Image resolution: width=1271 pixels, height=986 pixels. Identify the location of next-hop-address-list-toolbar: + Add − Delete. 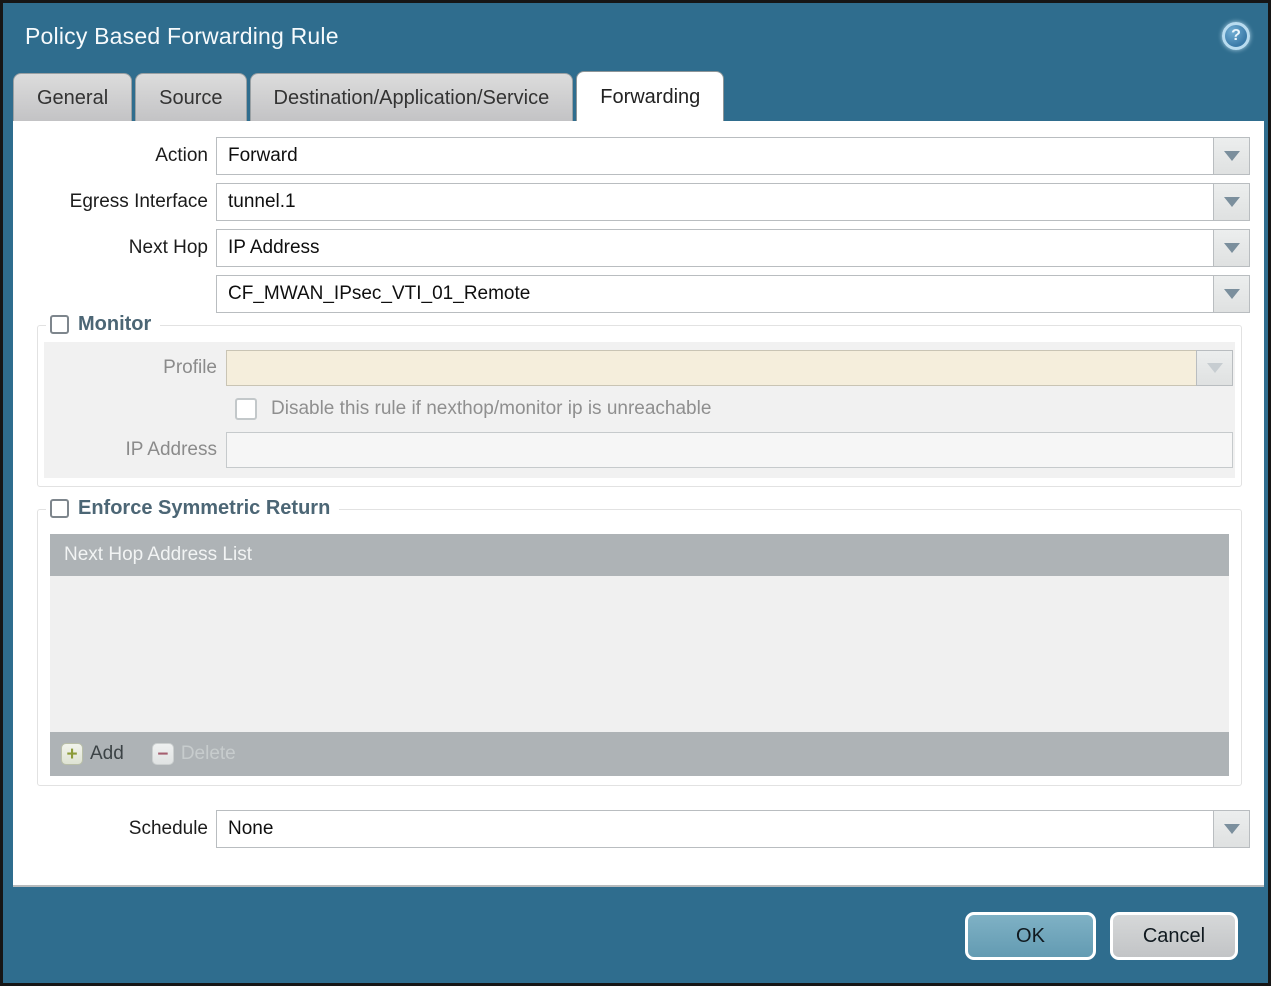
(639, 754).